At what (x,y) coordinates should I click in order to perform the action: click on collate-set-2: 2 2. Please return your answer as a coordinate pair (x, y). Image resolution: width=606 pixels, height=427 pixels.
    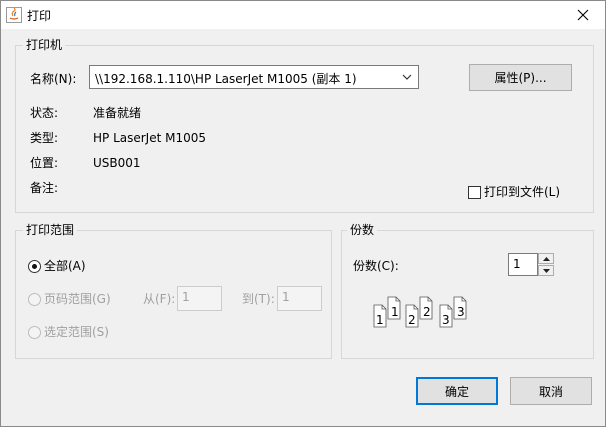
    Looking at the image, I should click on (419, 312).